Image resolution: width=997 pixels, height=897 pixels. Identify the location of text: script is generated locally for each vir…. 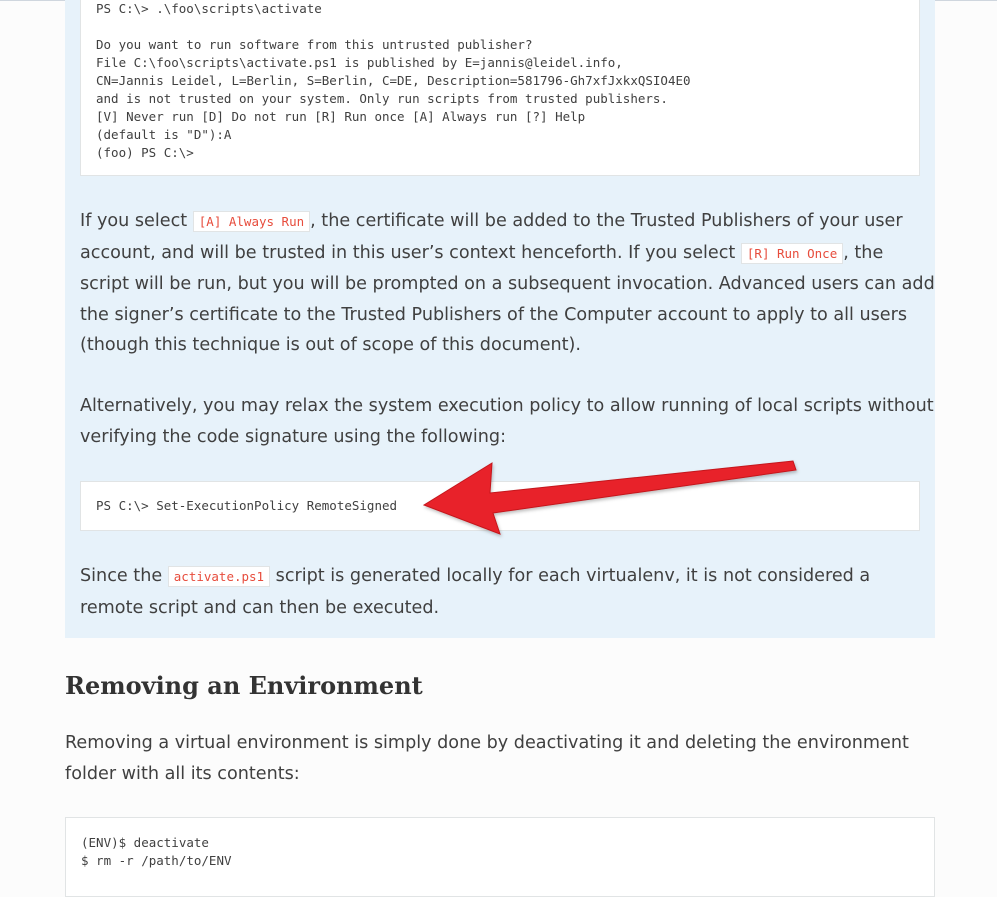
(570, 576).